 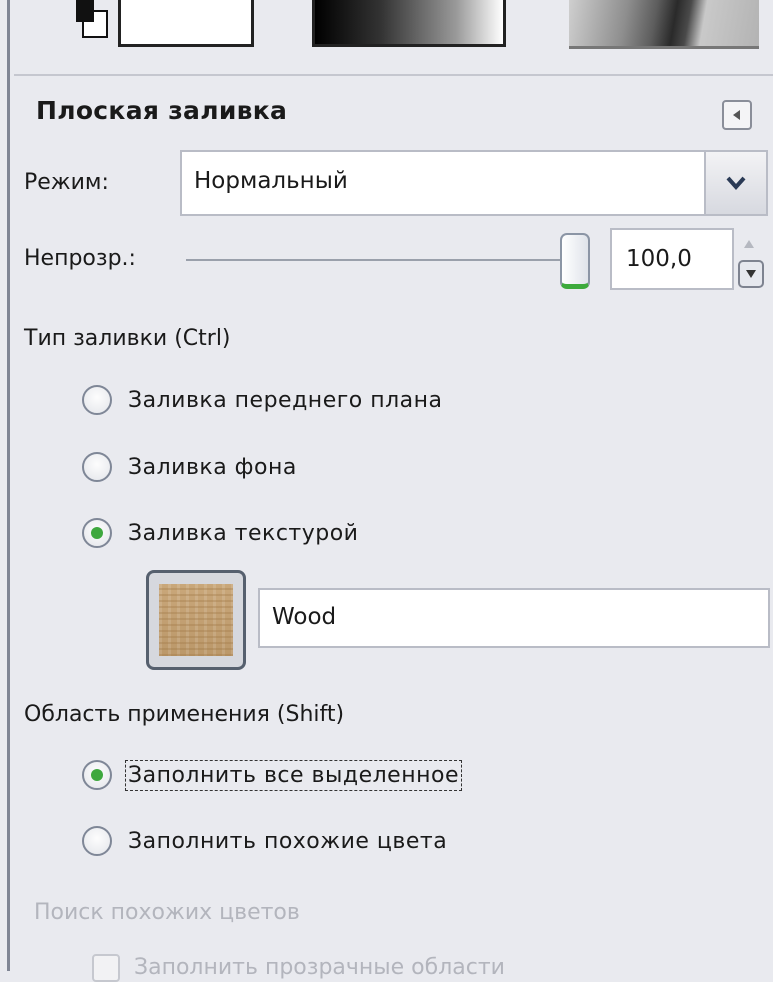 I want to click on gradient-preview, so click(x=409, y=23).